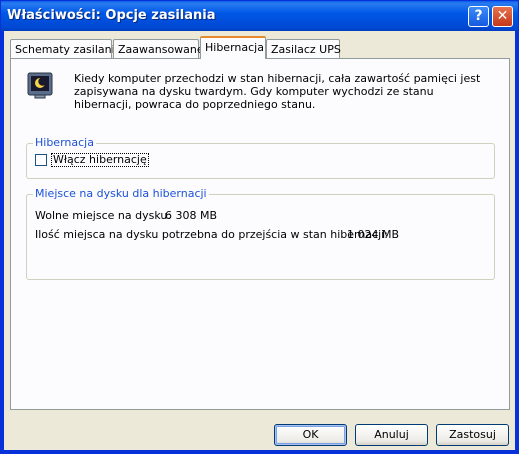 The image size is (519, 454). What do you see at coordinates (111, 15) in the screenshot?
I see `window-title: Właściwości: Opcje zasilania` at bounding box center [111, 15].